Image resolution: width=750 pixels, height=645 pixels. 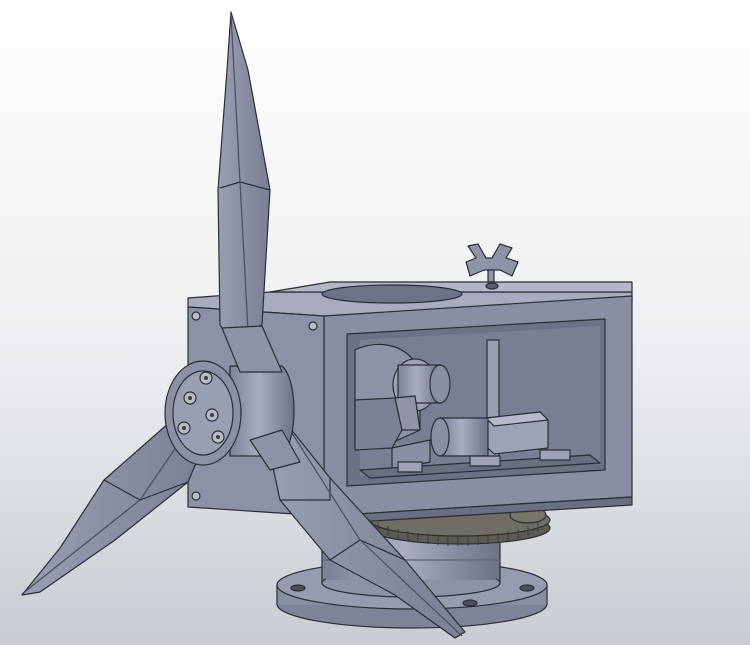 I want to click on coupling-cylinder, so click(x=459, y=437).